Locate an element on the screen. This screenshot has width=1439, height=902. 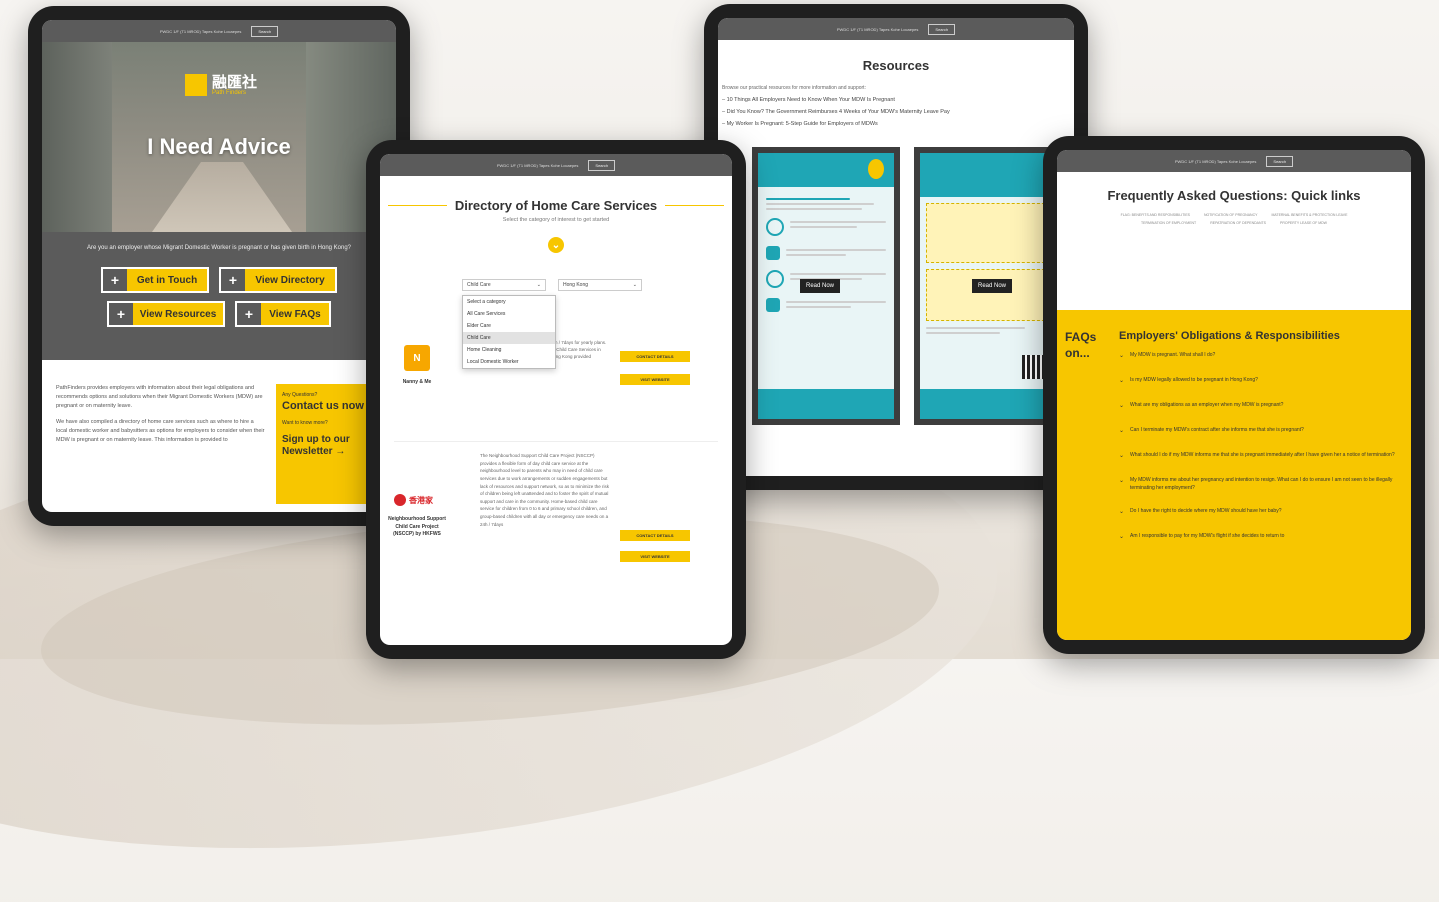
quick-link: NOTIFICATION OF PREGNANCY is located at coordinates (1230, 215).